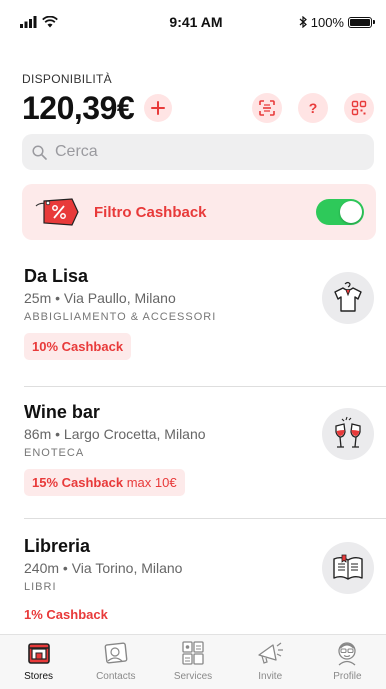  I want to click on megaphone-icon, so click(270, 653).